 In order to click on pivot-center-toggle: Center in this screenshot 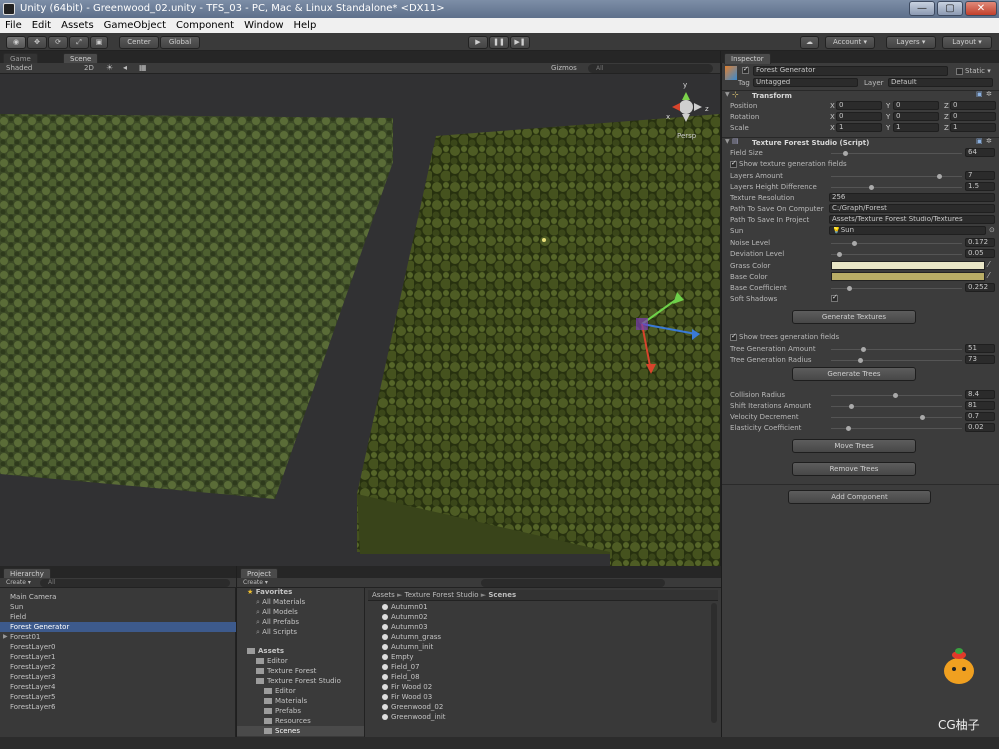, I will do `click(139, 42)`.